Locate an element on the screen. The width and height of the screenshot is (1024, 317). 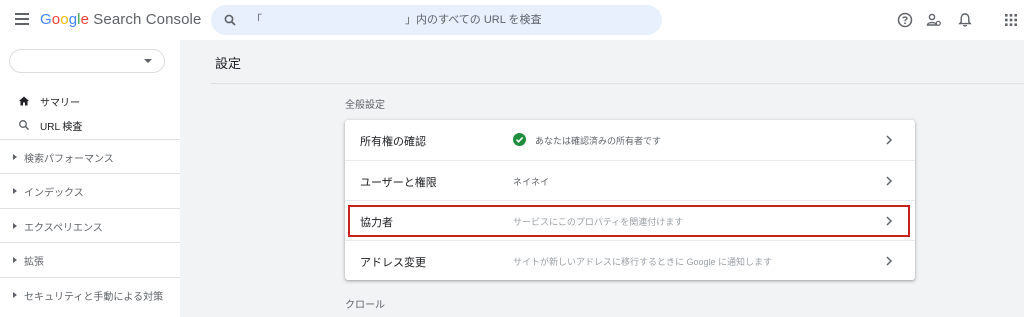
title-divider is located at coordinates (617, 83).